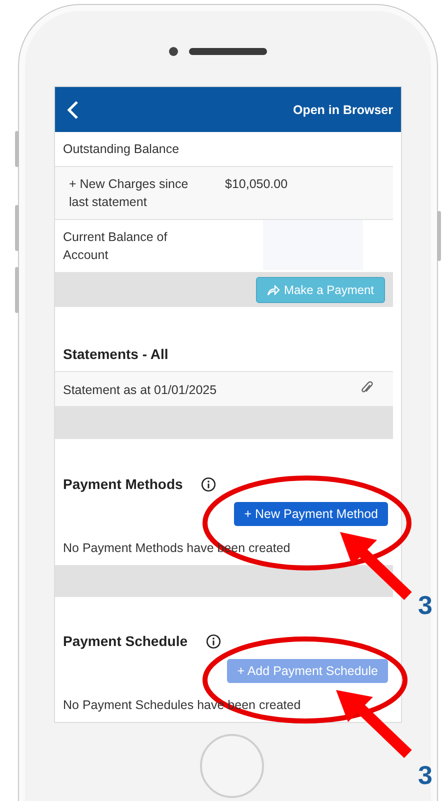 The height and width of the screenshot is (801, 444). I want to click on pointer-arrow, so click(376, 566).